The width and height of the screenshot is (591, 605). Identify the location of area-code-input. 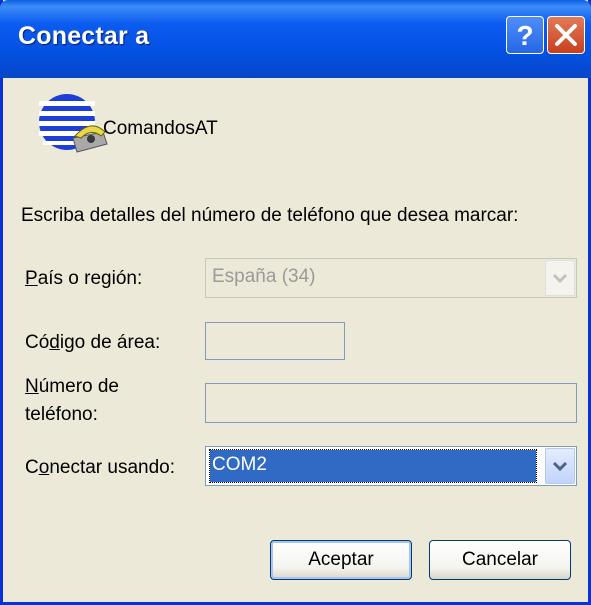
(275, 341).